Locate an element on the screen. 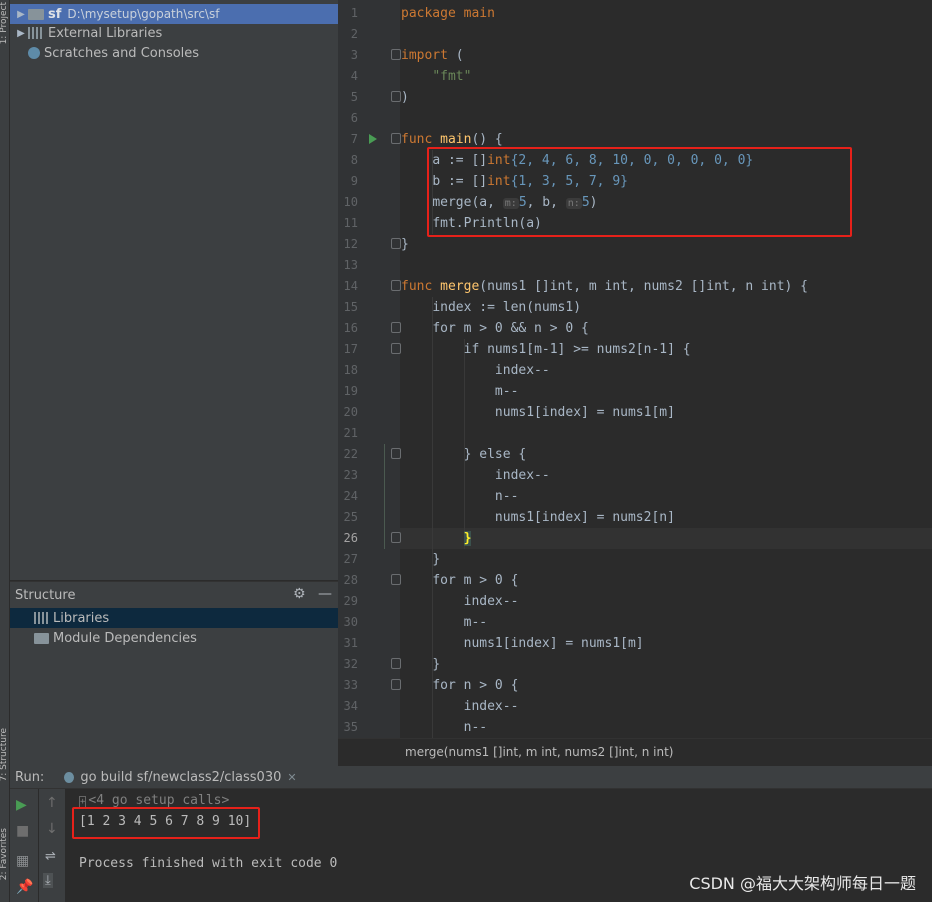 This screenshot has width=932, height=902. line-number: 7 is located at coordinates (354, 139).